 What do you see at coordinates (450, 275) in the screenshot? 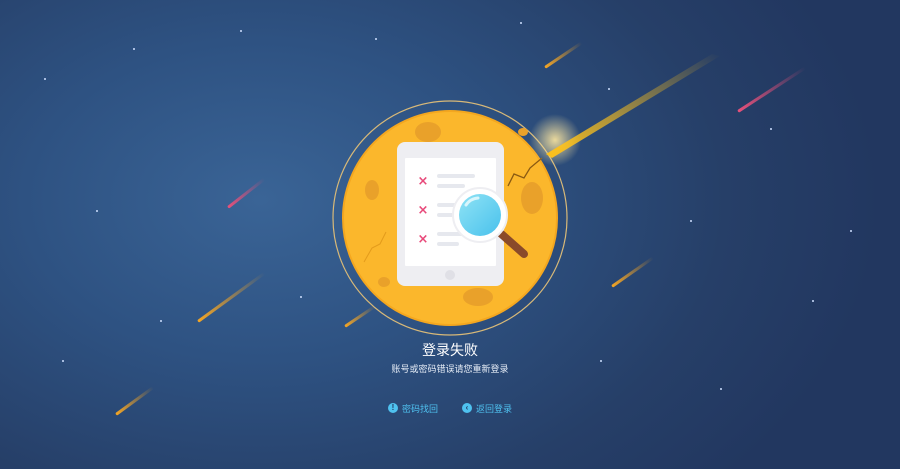
I see `tablet-home-button` at bounding box center [450, 275].